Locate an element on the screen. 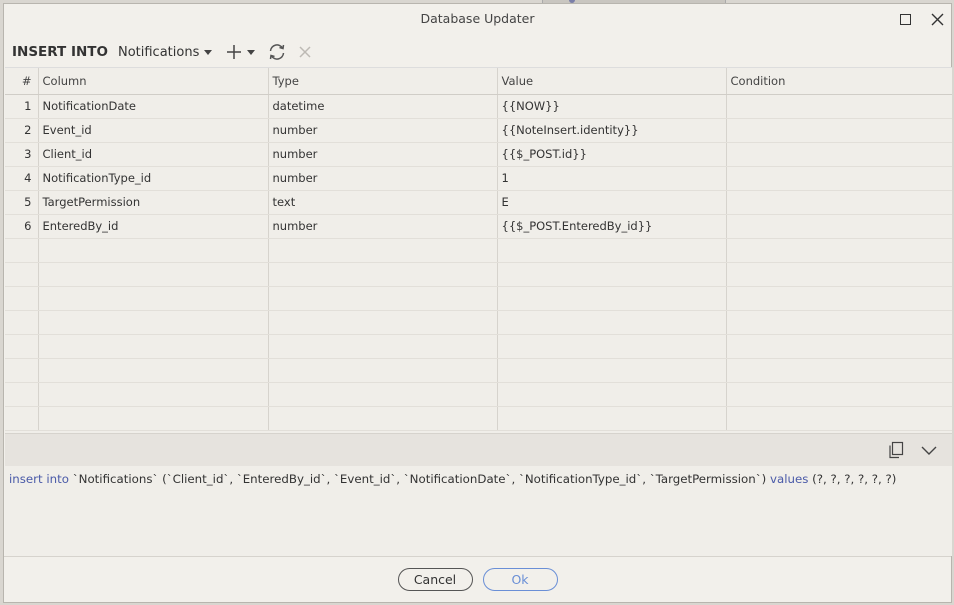  column-value-cell: {{$_POST.id}} is located at coordinates (612, 154).